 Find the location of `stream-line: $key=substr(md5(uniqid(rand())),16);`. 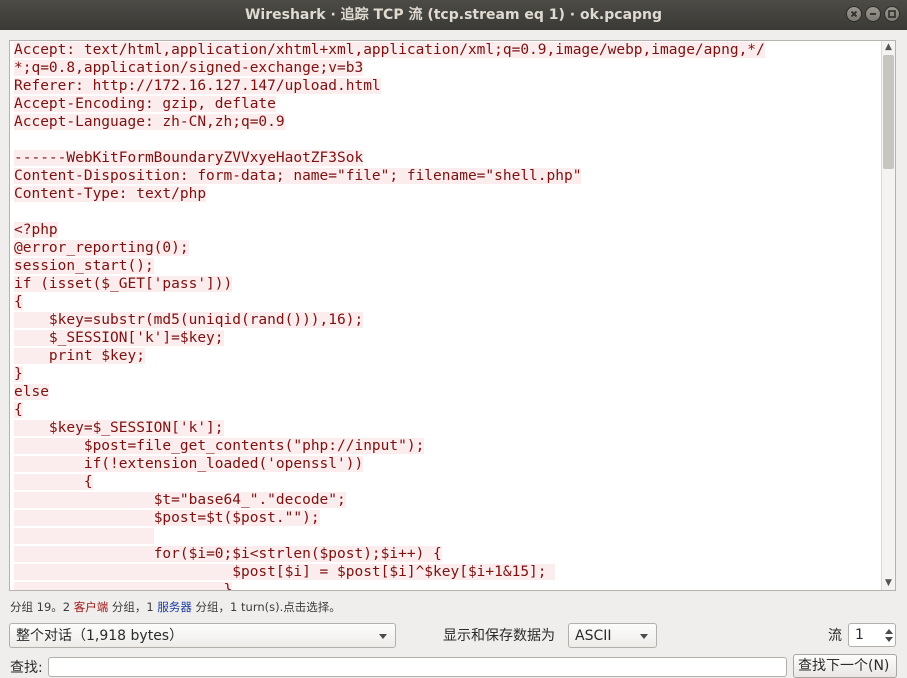

stream-line: $key=substr(md5(uniqid(rand())),16); is located at coordinates (189, 320).